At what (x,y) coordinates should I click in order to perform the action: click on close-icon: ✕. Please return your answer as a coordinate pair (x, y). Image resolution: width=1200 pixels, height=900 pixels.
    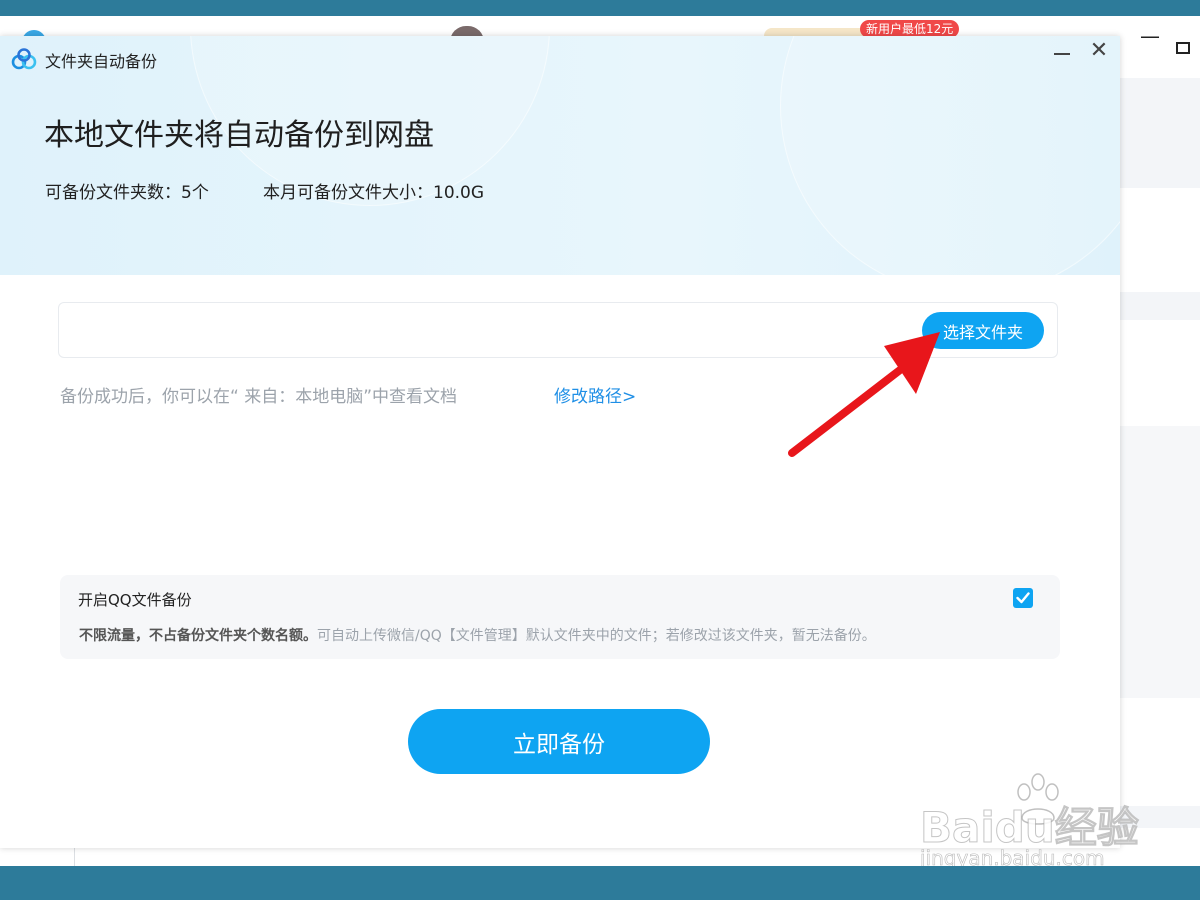
    Looking at the image, I should click on (1099, 50).